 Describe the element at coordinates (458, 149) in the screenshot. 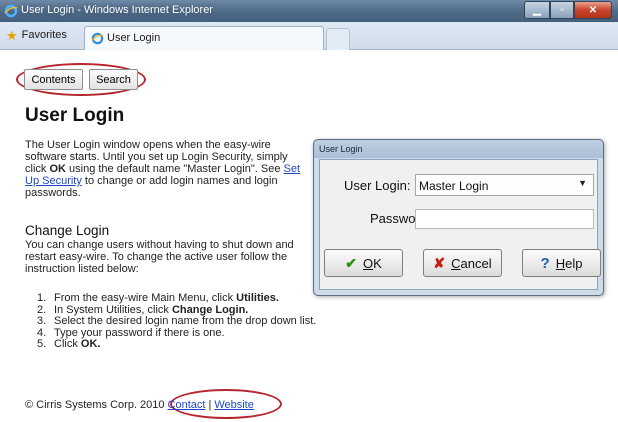

I see `dialog-title: User Login` at that location.